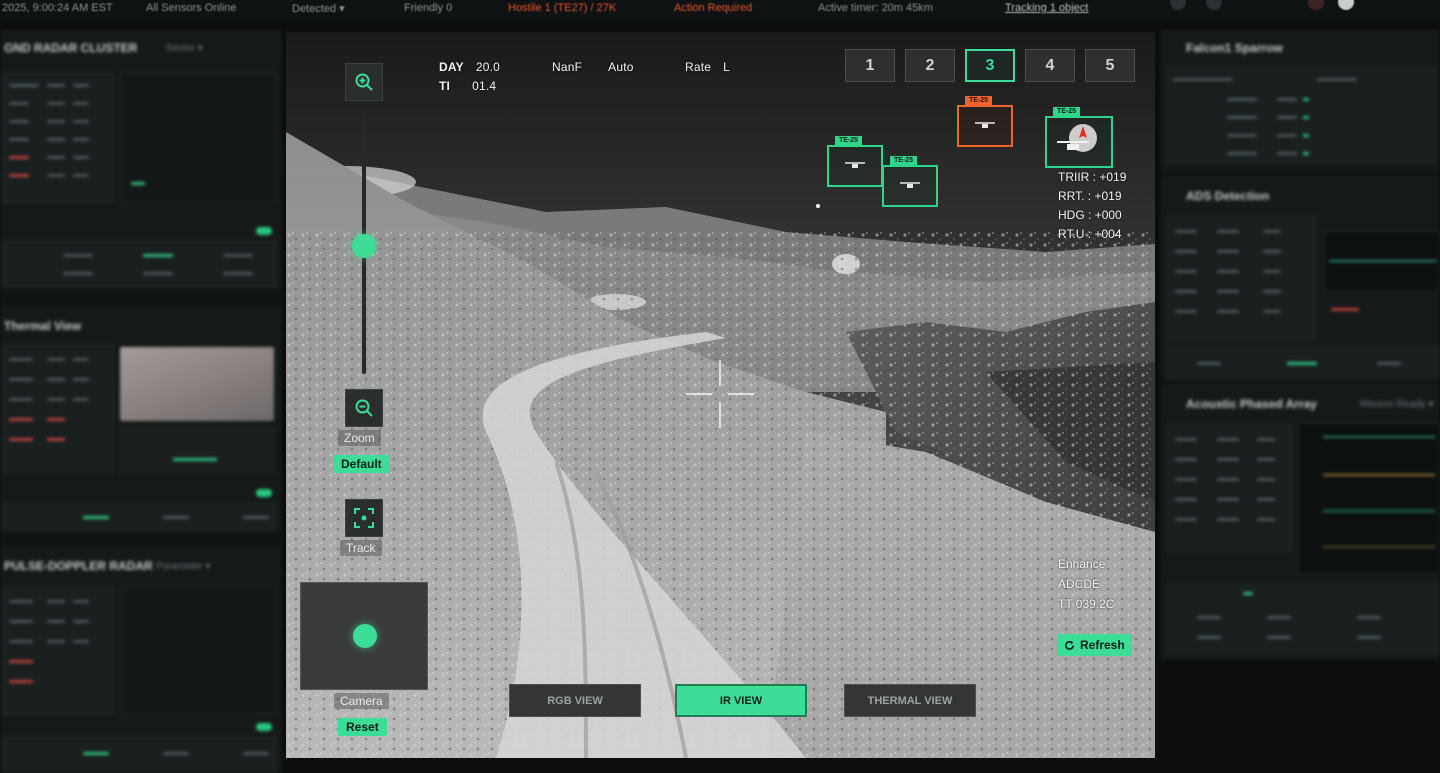  What do you see at coordinates (593, 67) in the screenshot?
I see `hud-nanf: NanF Auto` at bounding box center [593, 67].